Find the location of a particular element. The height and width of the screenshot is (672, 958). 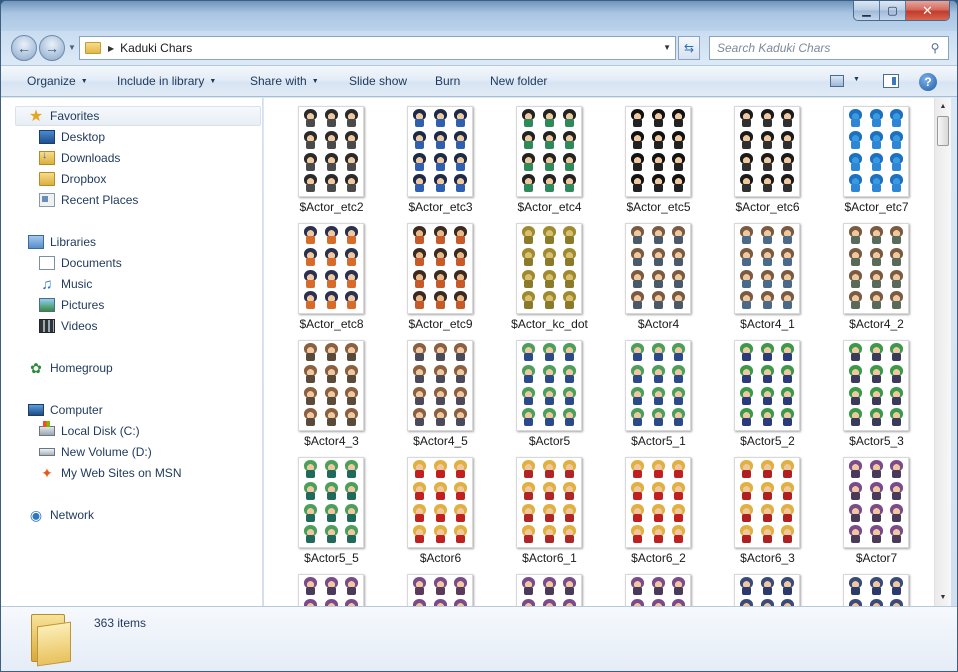

sidebar-item-documents: Documents is located at coordinates (80, 263).